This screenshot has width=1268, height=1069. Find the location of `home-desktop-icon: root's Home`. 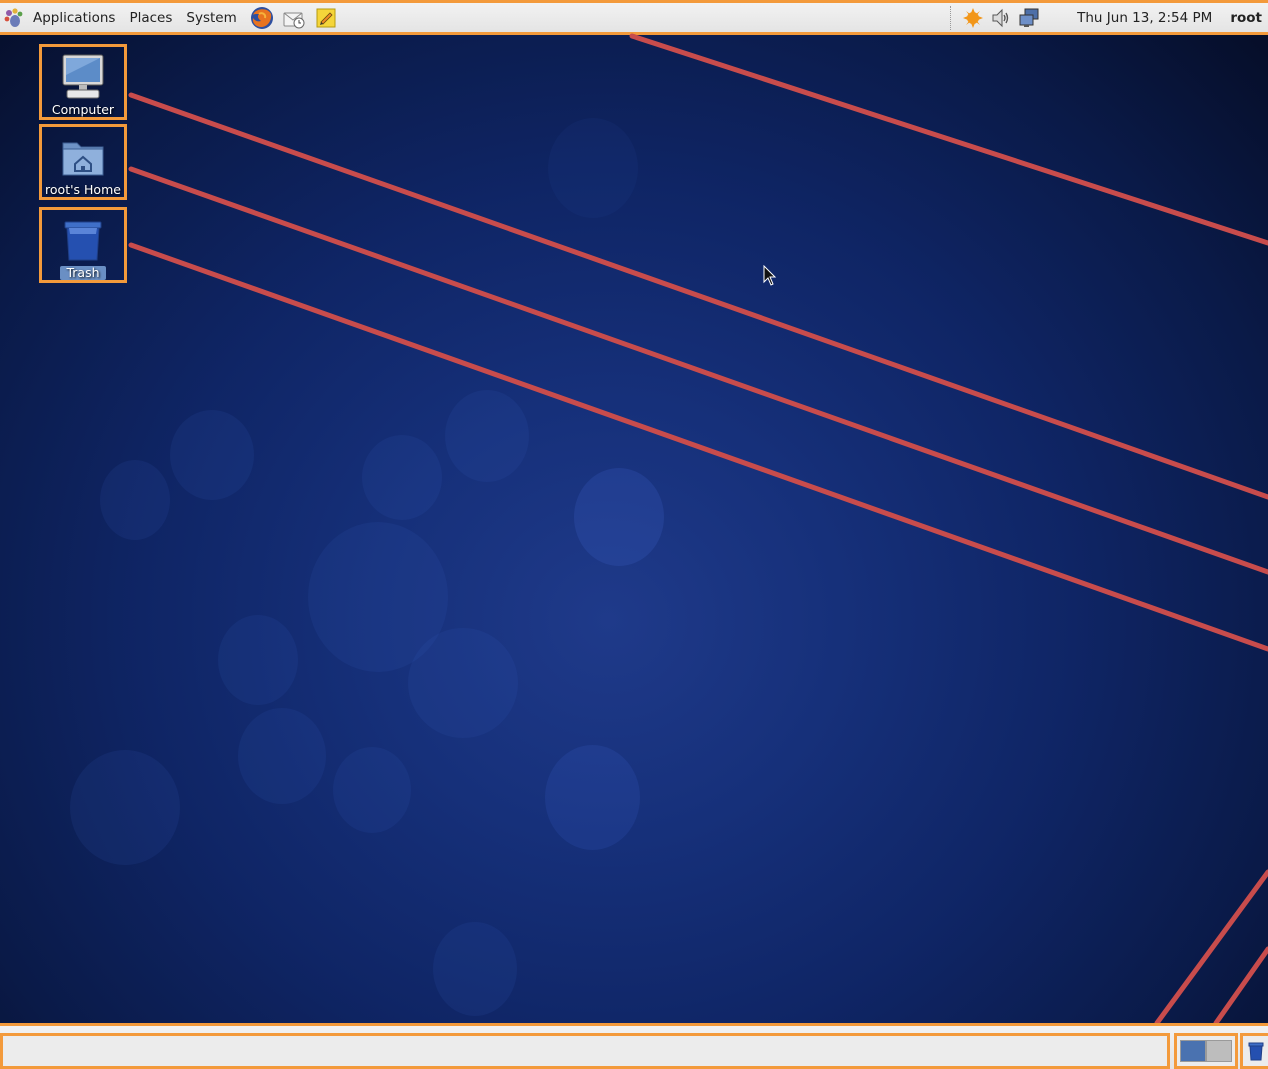

home-desktop-icon: root's Home is located at coordinates (83, 162).